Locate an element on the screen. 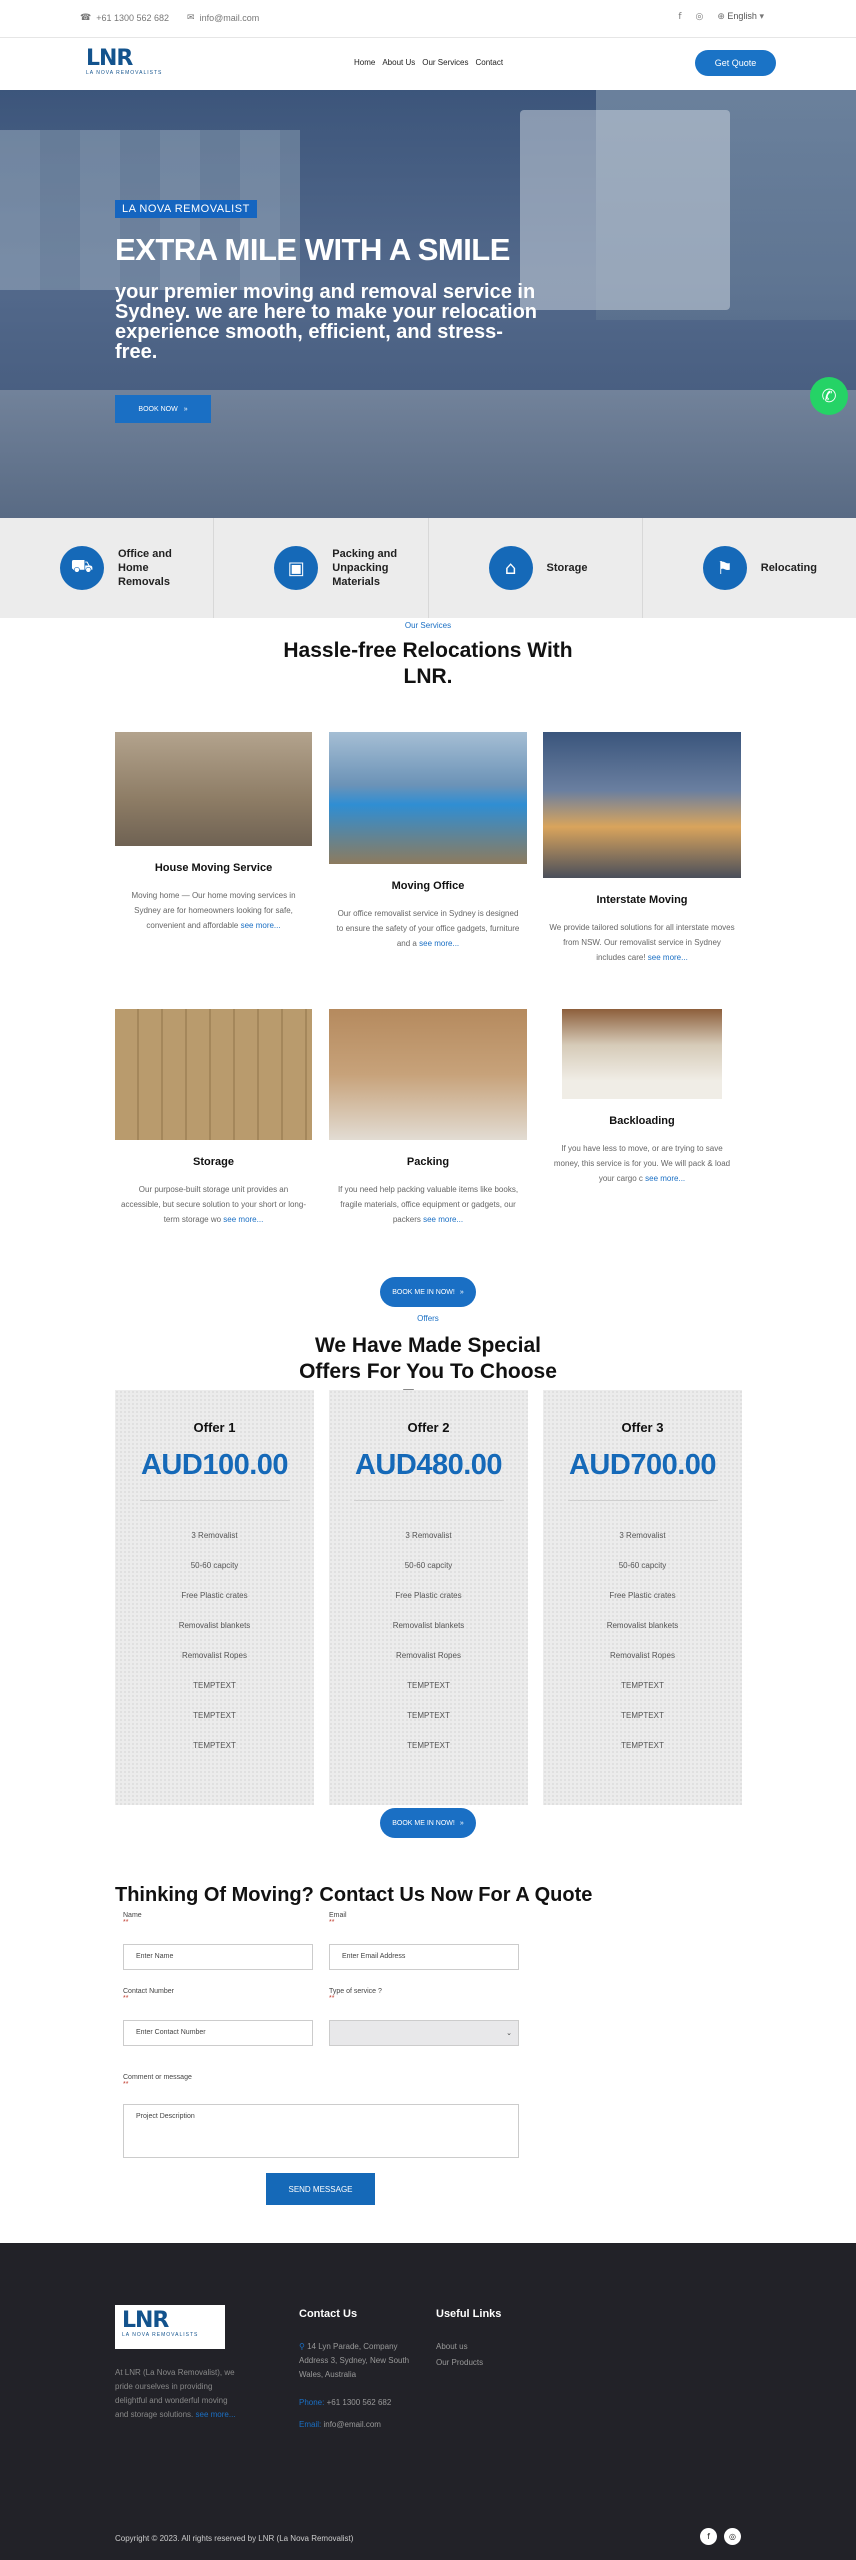  service-title: House Moving Service is located at coordinates (213, 868).